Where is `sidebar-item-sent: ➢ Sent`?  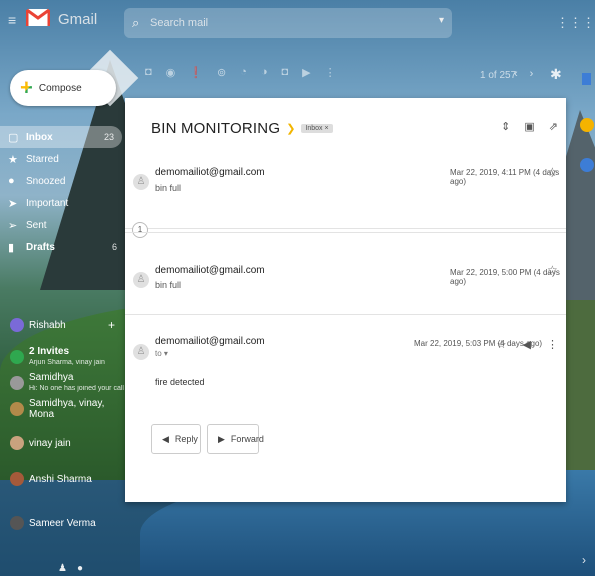
sidebar-item-sent: ➢ Sent is located at coordinates (62, 225).